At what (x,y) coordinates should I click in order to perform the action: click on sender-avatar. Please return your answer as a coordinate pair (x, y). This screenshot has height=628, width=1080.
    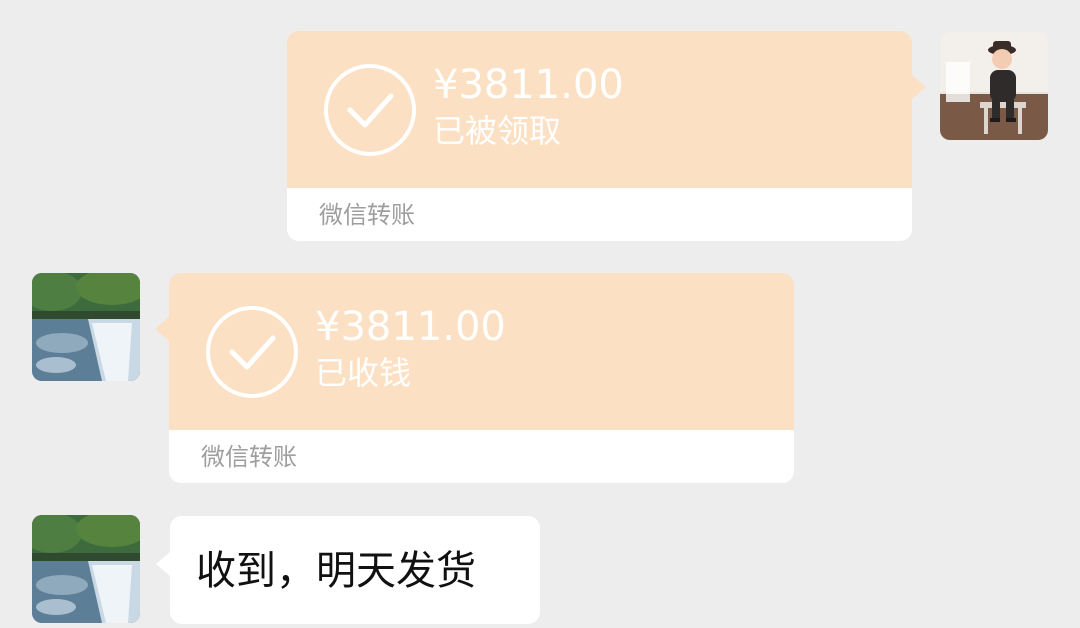
    Looking at the image, I should click on (994, 86).